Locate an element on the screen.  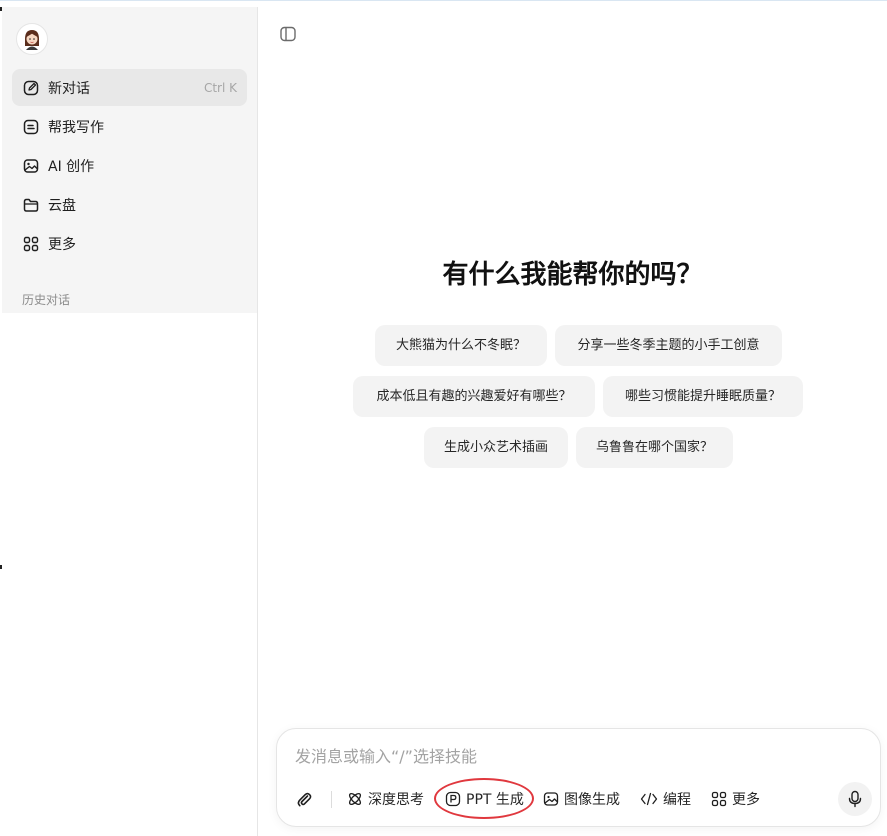
user-avatar is located at coordinates (32, 39).